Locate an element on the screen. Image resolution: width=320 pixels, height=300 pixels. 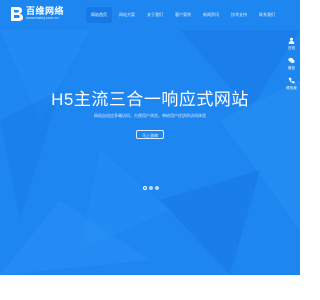
side-wechat-button: 微信 is located at coordinates (291, 65).